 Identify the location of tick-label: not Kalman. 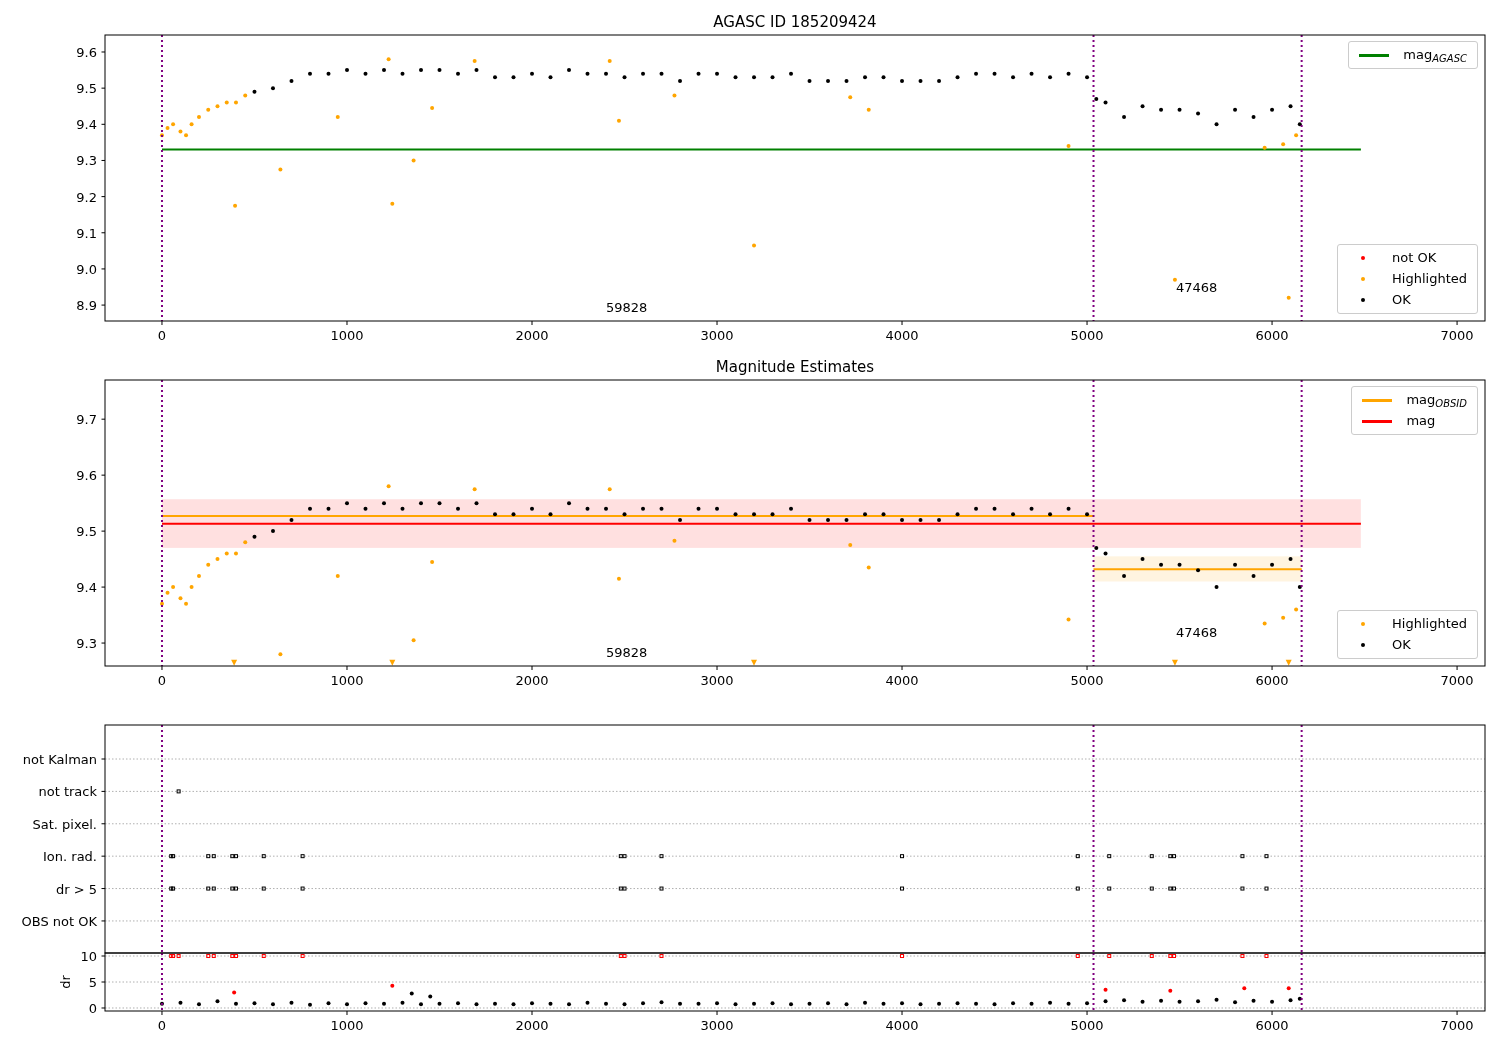
(59, 759).